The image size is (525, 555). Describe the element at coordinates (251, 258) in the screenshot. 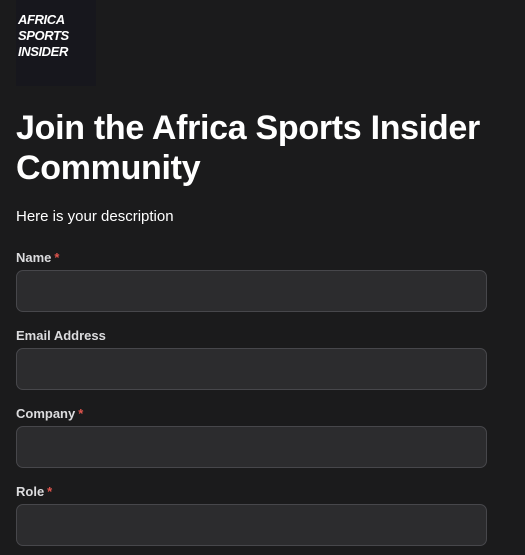

I see `name-label: Name *` at that location.